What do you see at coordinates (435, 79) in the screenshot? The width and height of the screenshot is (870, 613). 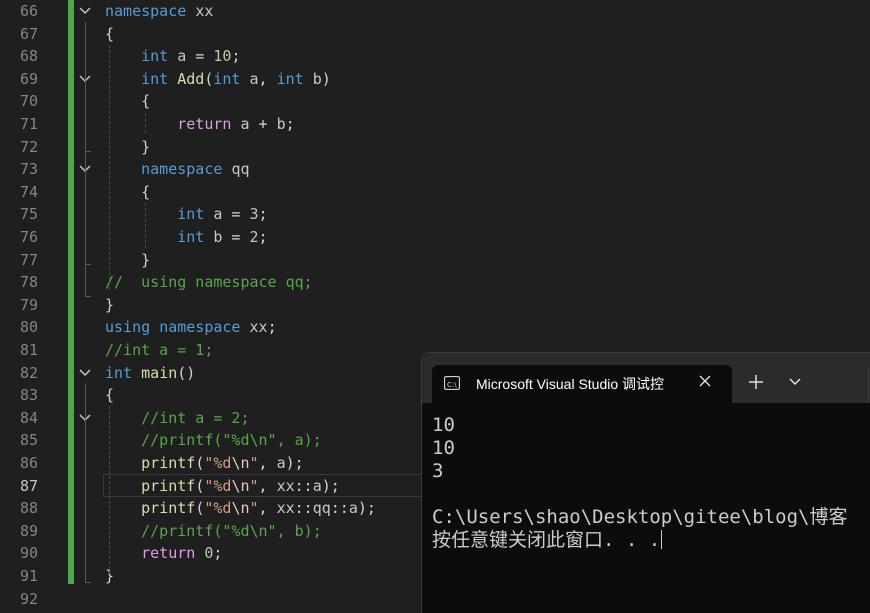 I see `code-line: 69 int Add(int a, int b)` at bounding box center [435, 79].